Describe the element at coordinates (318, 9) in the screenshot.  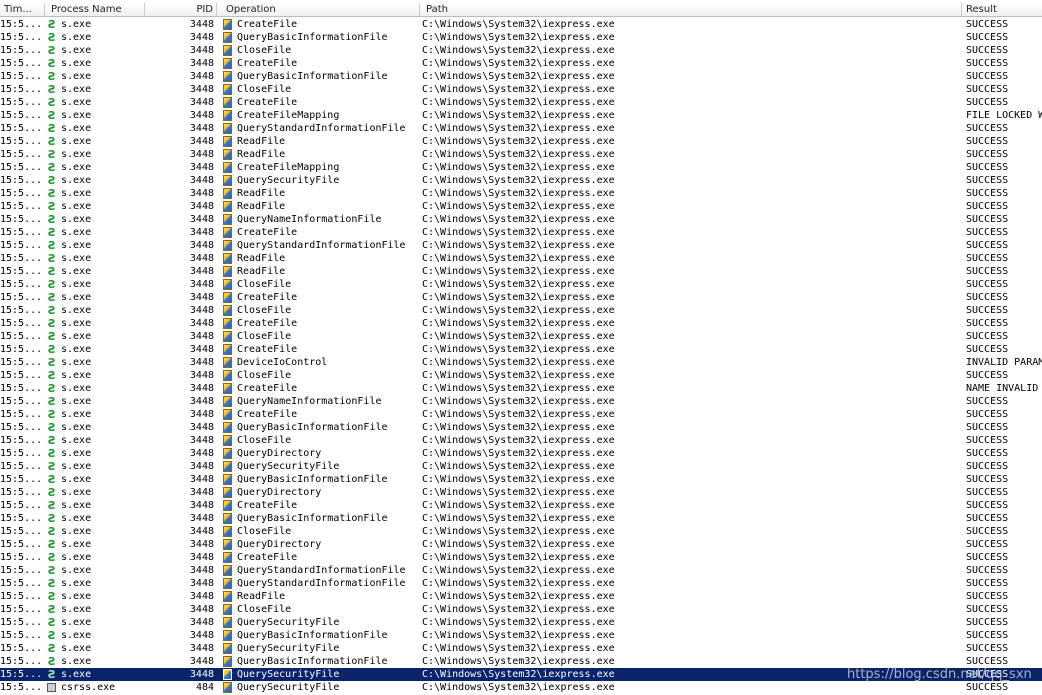
I see `column-header-operation: Operation` at that location.